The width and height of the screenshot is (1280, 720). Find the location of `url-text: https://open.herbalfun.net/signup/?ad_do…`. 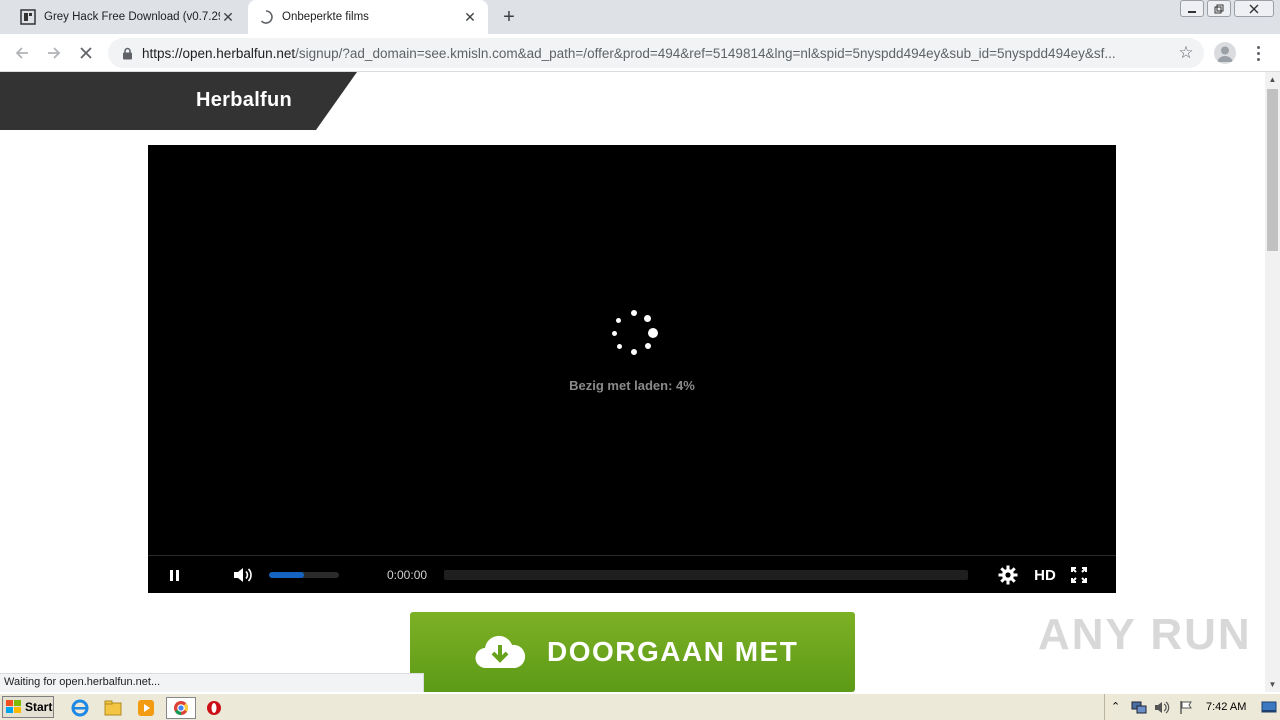

url-text: https://open.herbalfun.net/signup/?ad_do… is located at coordinates (657, 53).